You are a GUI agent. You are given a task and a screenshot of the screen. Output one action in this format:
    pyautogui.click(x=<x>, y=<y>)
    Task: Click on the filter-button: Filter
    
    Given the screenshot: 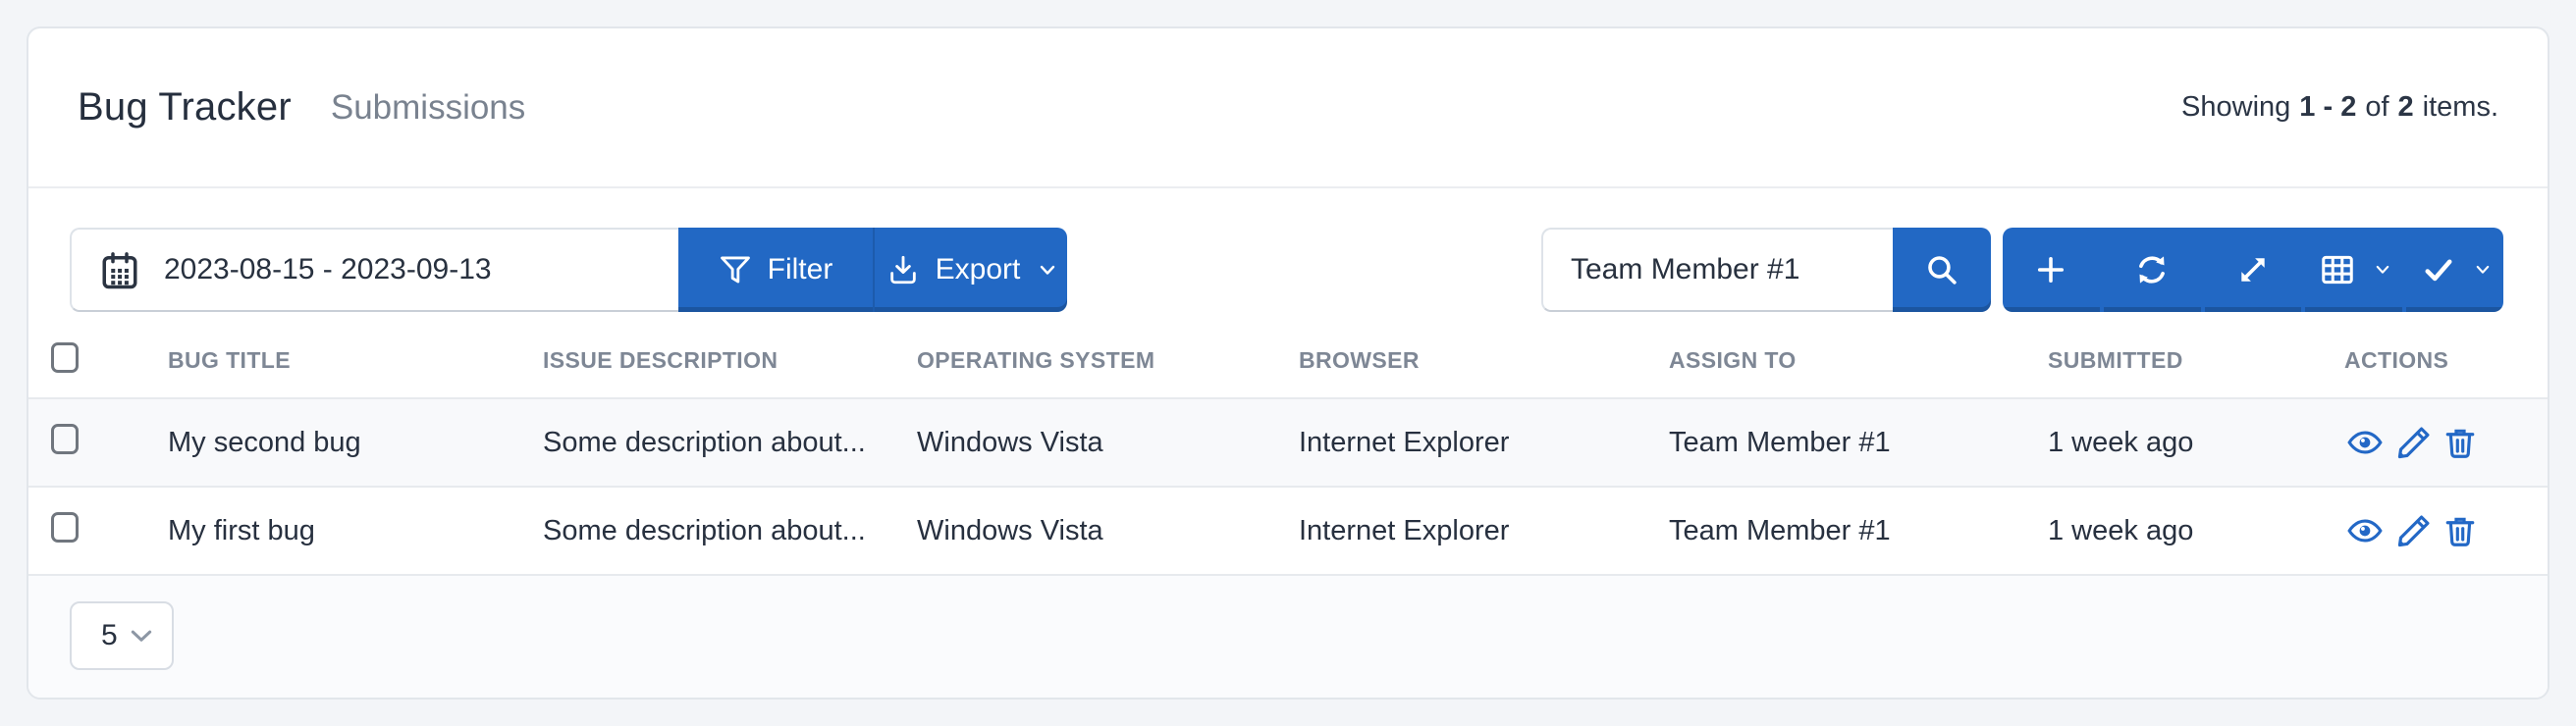 What is the action you would take?
    pyautogui.click(x=775, y=270)
    